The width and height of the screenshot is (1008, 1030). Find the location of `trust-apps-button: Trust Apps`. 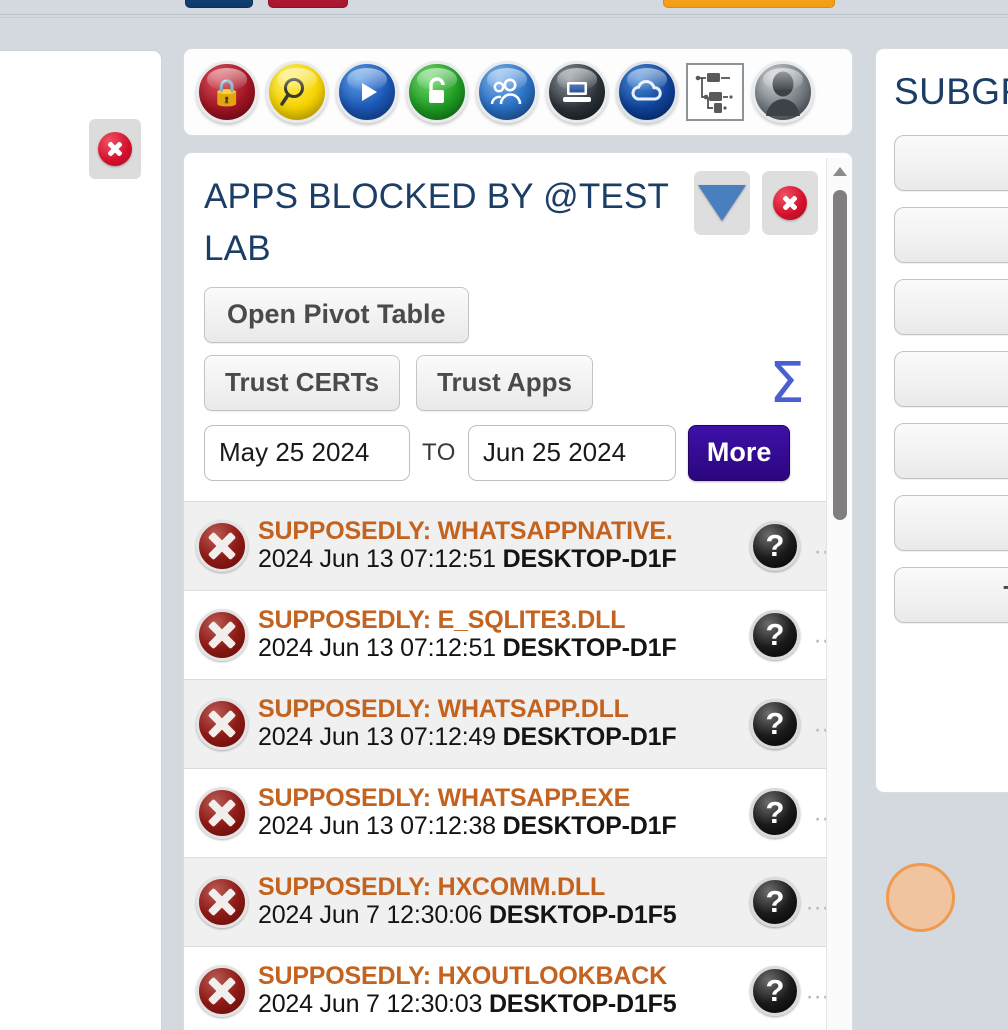

trust-apps-button: Trust Apps is located at coordinates (504, 382).